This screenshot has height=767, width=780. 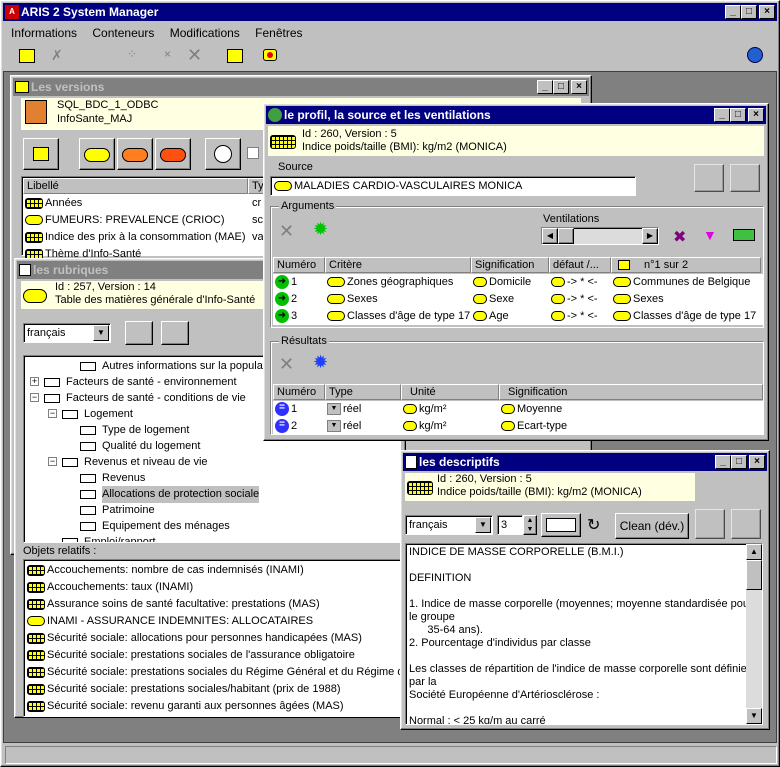 I want to click on add-child-rubrique-button, so click(x=175, y=333).